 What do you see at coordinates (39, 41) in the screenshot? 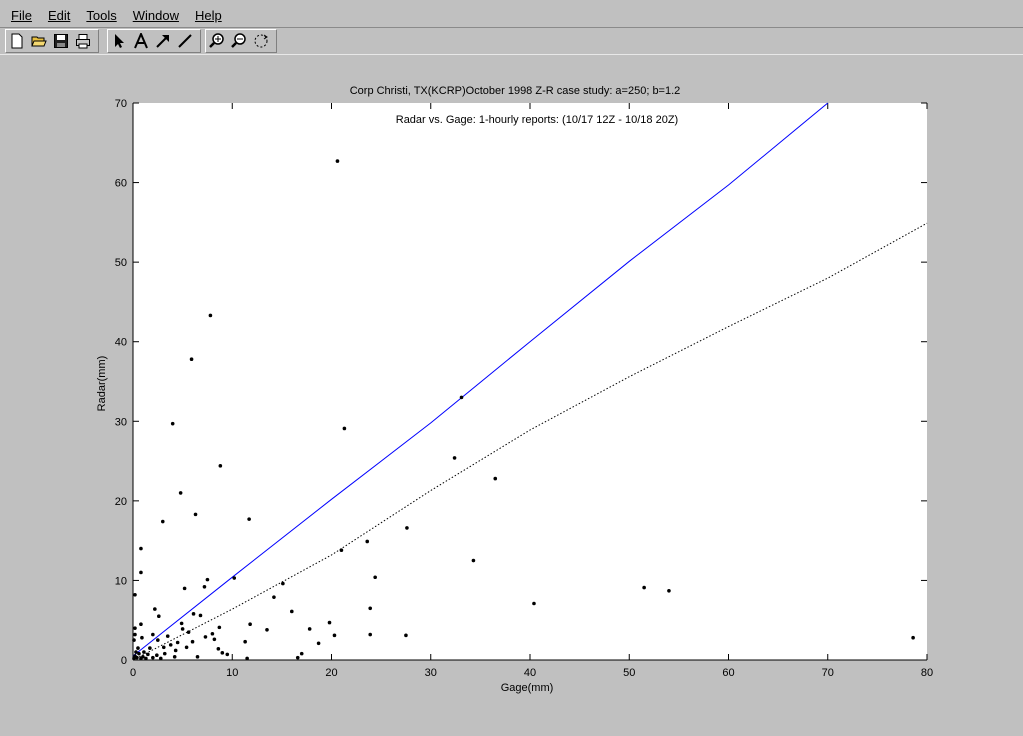
I see `open-file-button` at bounding box center [39, 41].